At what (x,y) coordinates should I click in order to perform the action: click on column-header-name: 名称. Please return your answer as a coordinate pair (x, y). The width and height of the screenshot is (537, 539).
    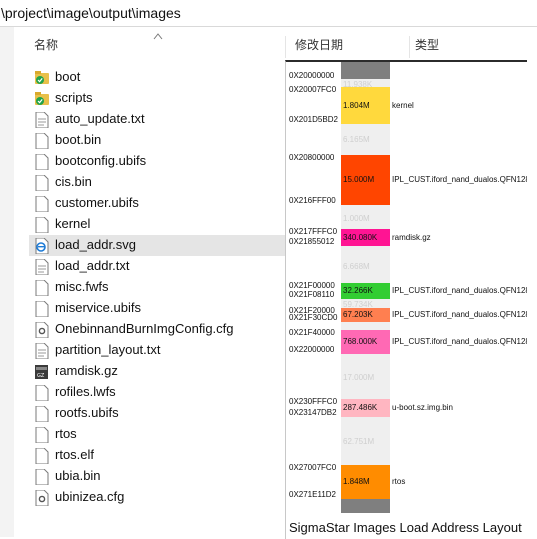
    Looking at the image, I should click on (46, 47).